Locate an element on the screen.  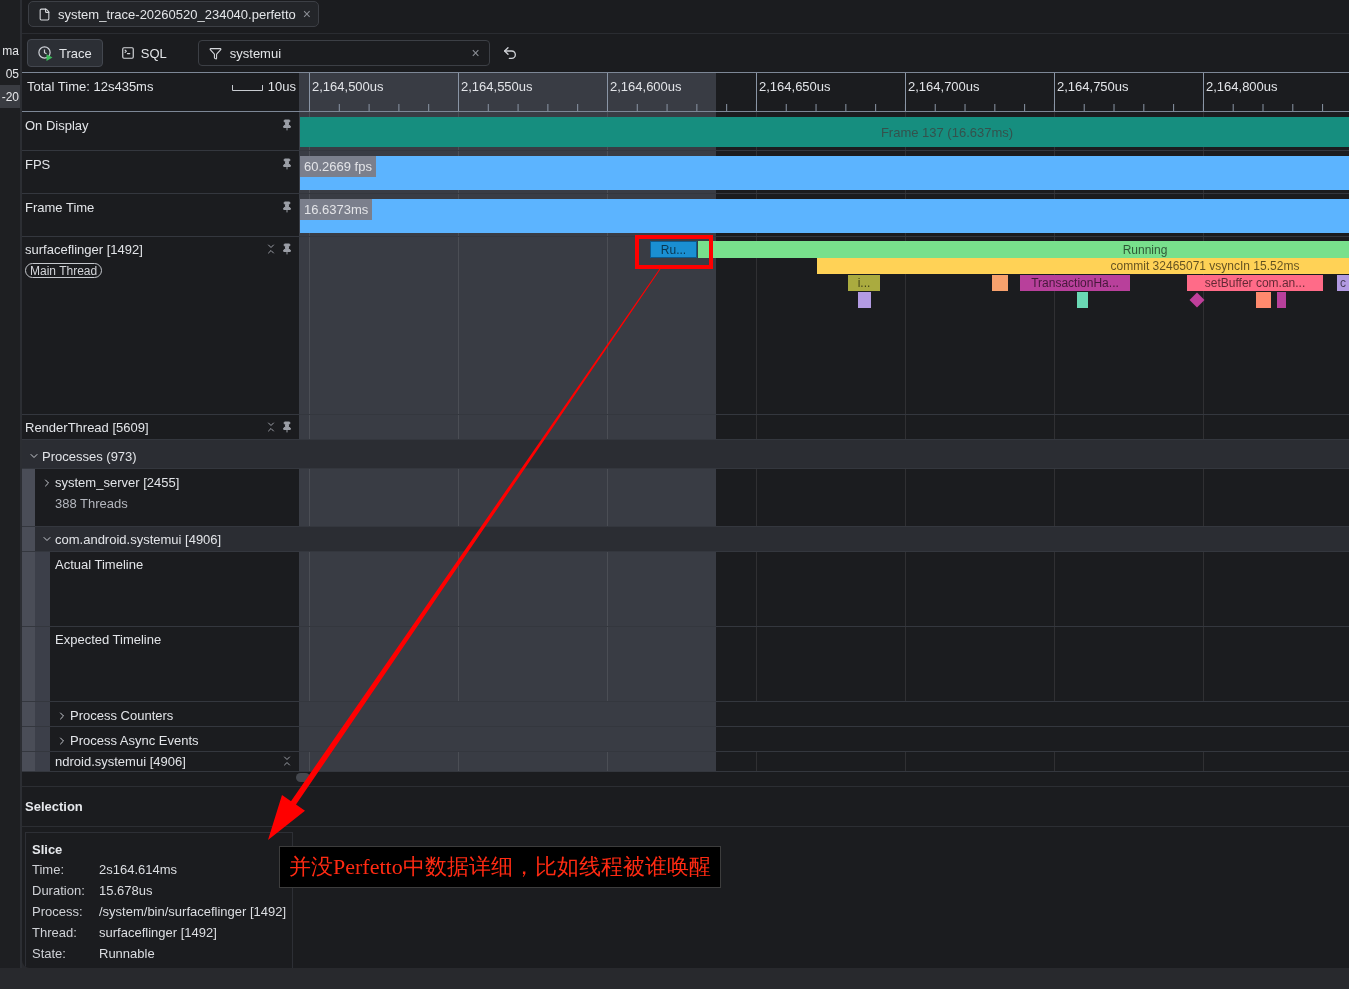
panel-title: Selection is located at coordinates (54, 806).